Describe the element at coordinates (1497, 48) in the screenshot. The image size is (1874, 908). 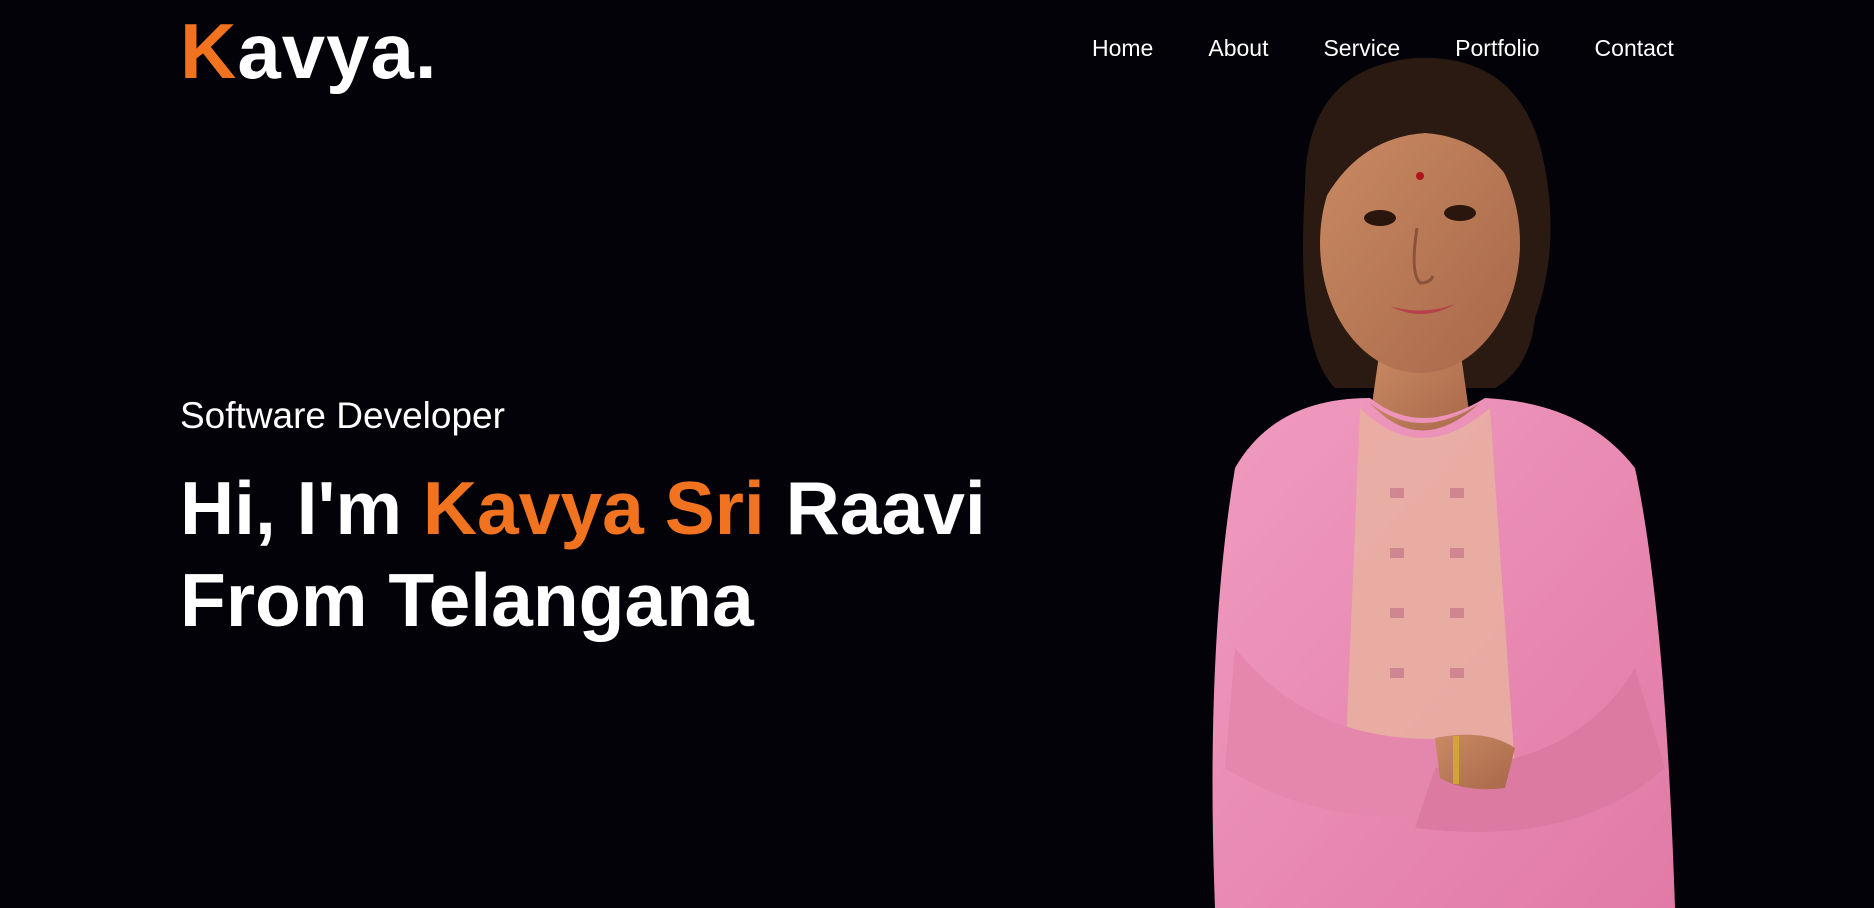
I see `nav-portfolio: Portfolio` at that location.